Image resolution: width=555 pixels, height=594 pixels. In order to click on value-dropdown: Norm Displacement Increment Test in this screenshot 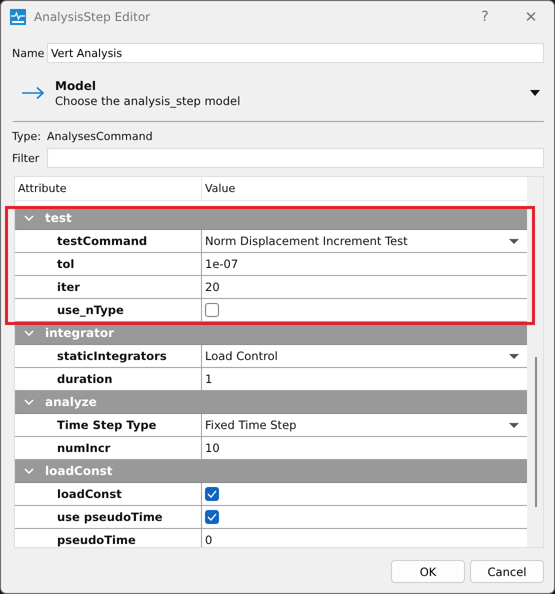, I will do `click(364, 241)`.